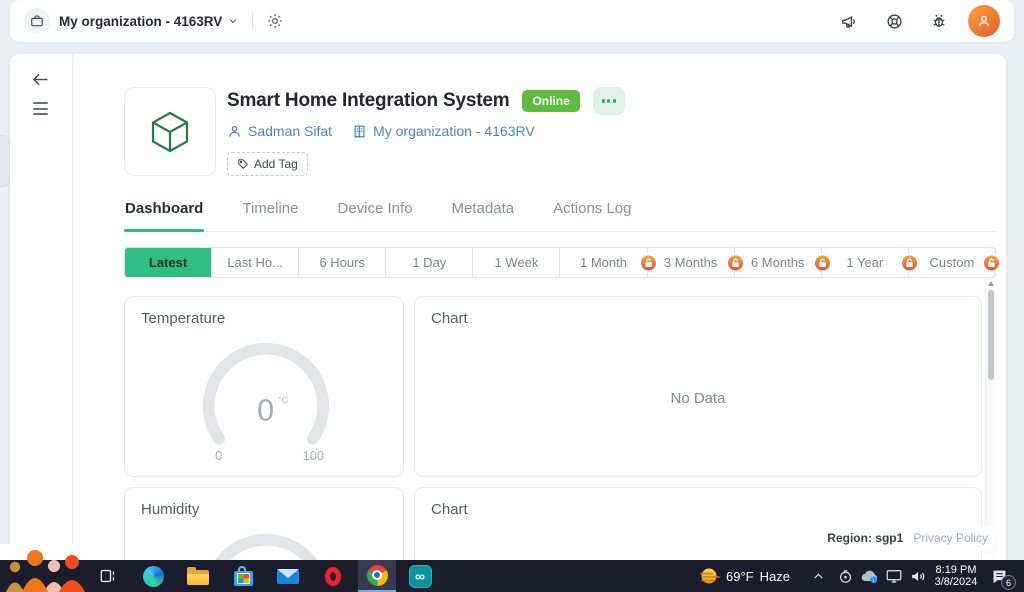  Describe the element at coordinates (849, 21) in the screenshot. I see `megaphone-icon` at that location.